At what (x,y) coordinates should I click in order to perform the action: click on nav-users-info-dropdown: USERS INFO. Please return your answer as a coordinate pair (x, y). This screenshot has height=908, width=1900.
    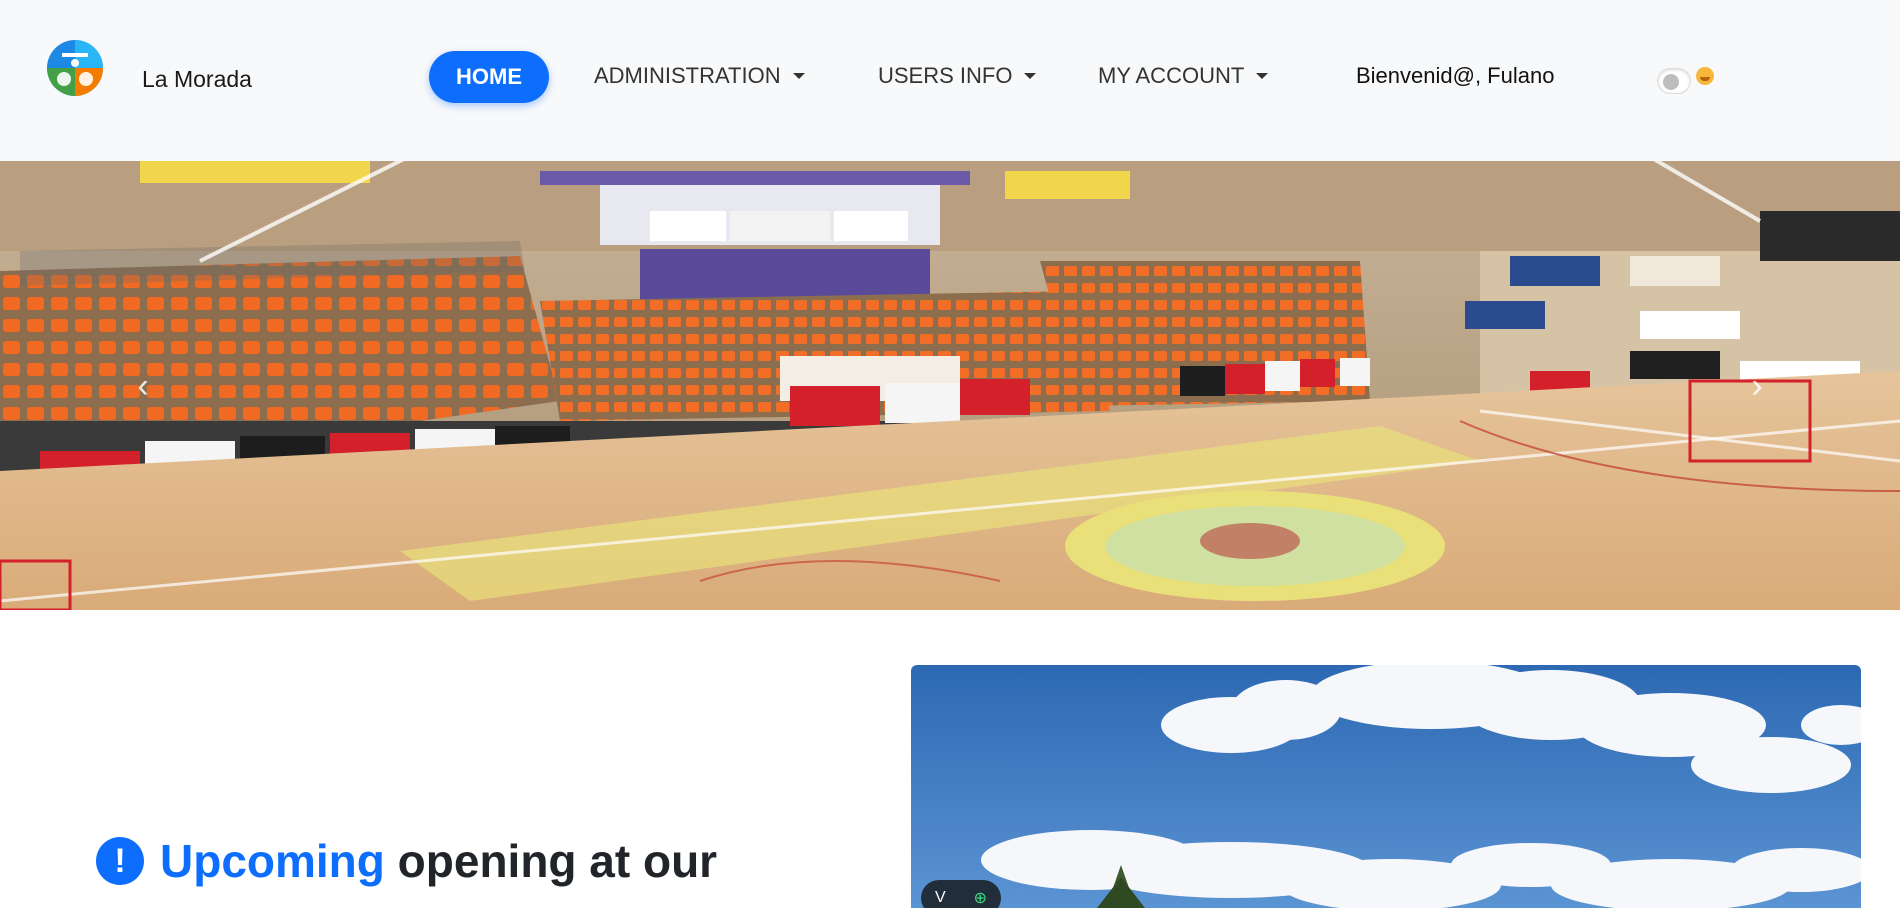
    Looking at the image, I should click on (957, 76).